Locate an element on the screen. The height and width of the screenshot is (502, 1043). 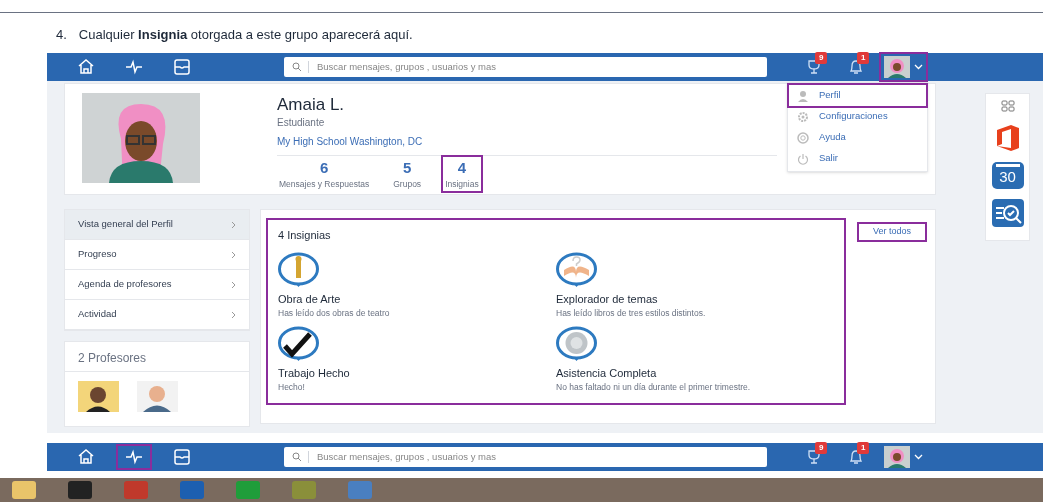
book-badge-icon is located at coordinates (576, 269).